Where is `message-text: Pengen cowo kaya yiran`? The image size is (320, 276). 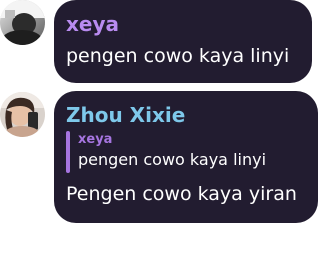 message-text: Pengen cowo kaya yiran is located at coordinates (181, 194).